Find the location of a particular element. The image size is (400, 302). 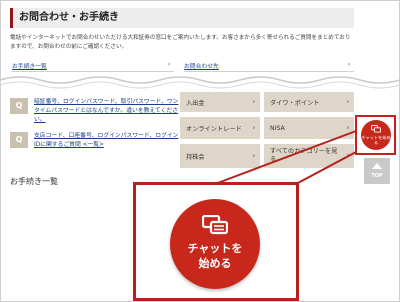

contact-link: お問合わせ先 is located at coordinates (201, 65).